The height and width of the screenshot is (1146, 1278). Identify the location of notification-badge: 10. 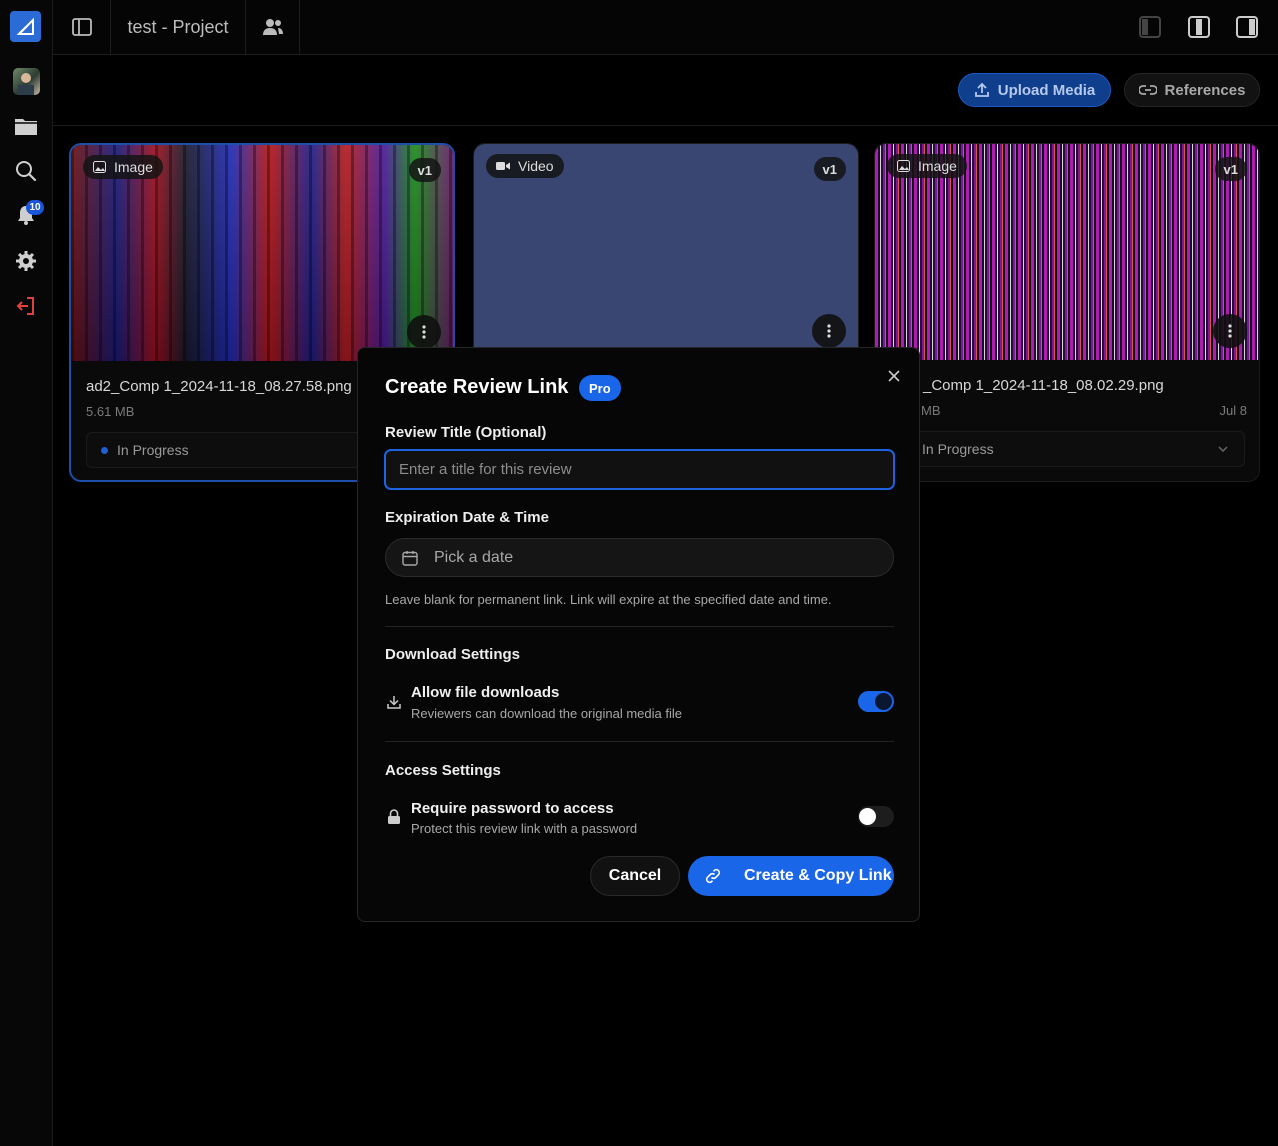
(35, 207).